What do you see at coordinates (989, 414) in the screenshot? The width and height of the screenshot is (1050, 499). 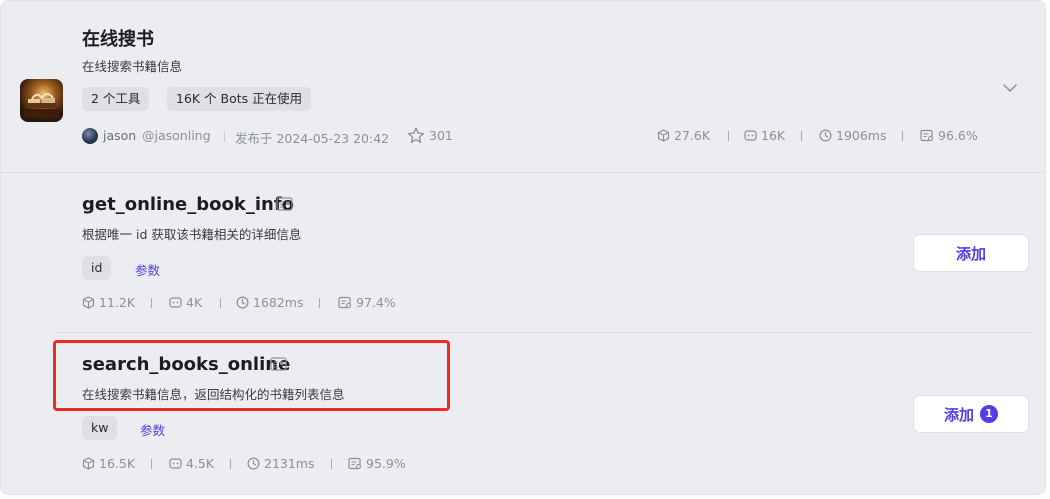 I see `added-count-badge: 1` at bounding box center [989, 414].